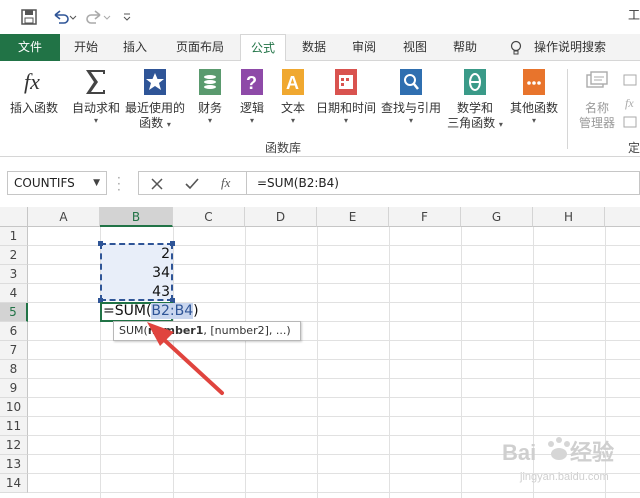 The image size is (640, 498). Describe the element at coordinates (519, 452) in the screenshot. I see `svg-text: Bai` at that location.